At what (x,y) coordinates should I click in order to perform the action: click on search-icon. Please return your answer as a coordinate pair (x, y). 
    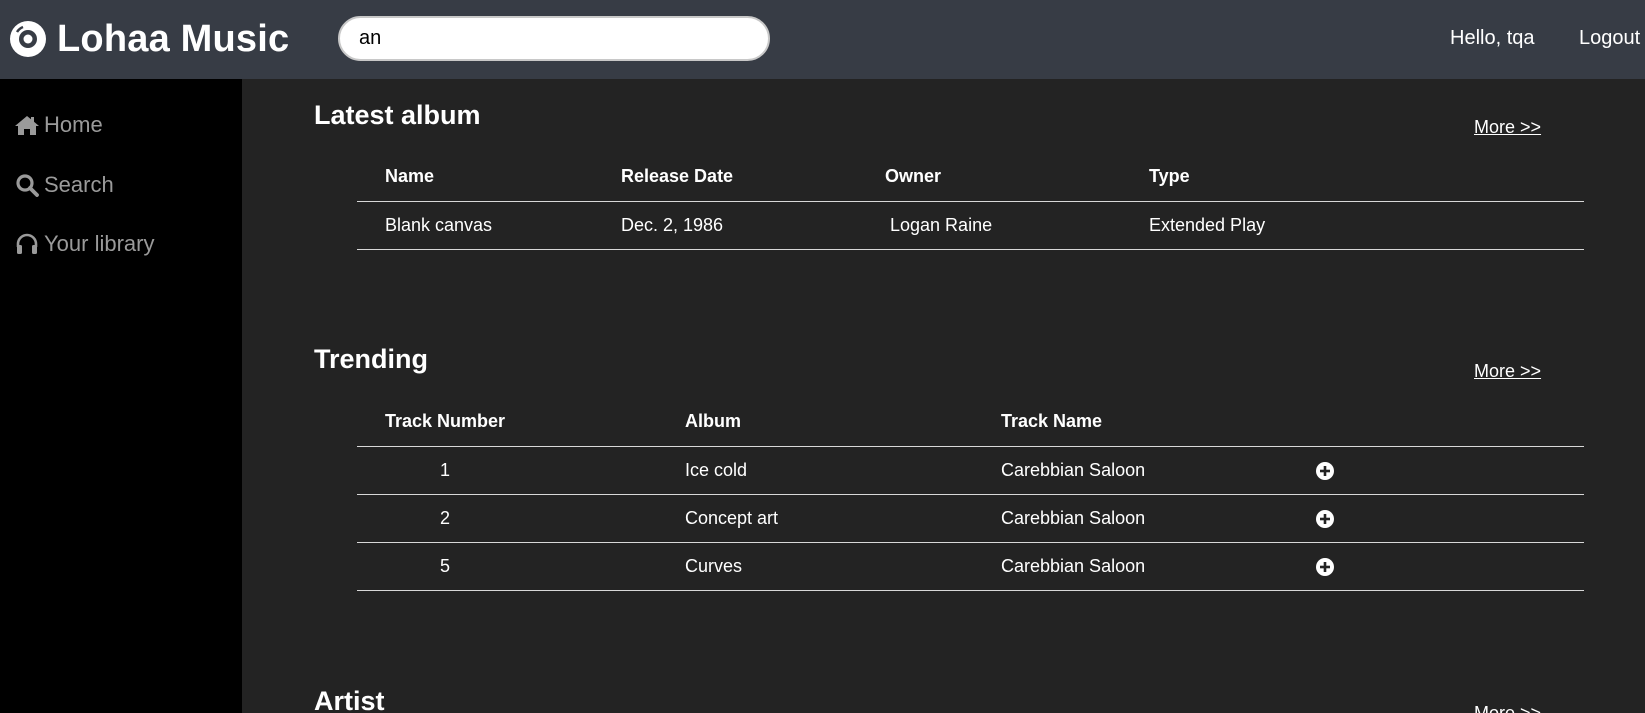
    Looking at the image, I should click on (27, 185).